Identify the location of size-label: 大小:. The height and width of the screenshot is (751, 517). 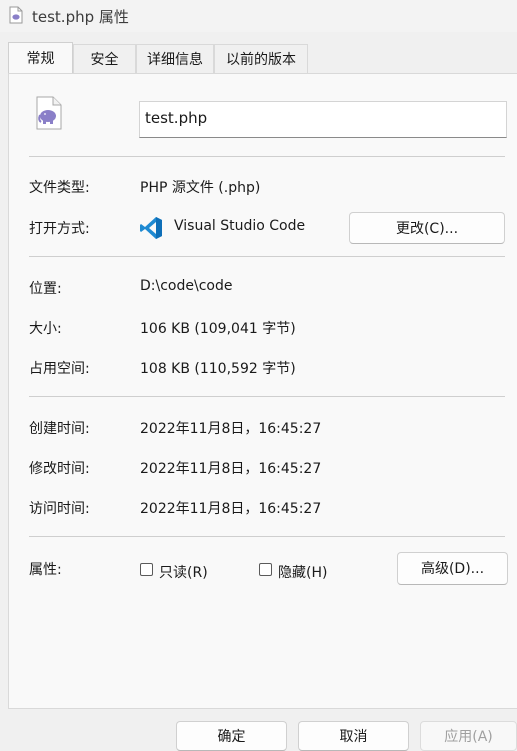
(45, 329).